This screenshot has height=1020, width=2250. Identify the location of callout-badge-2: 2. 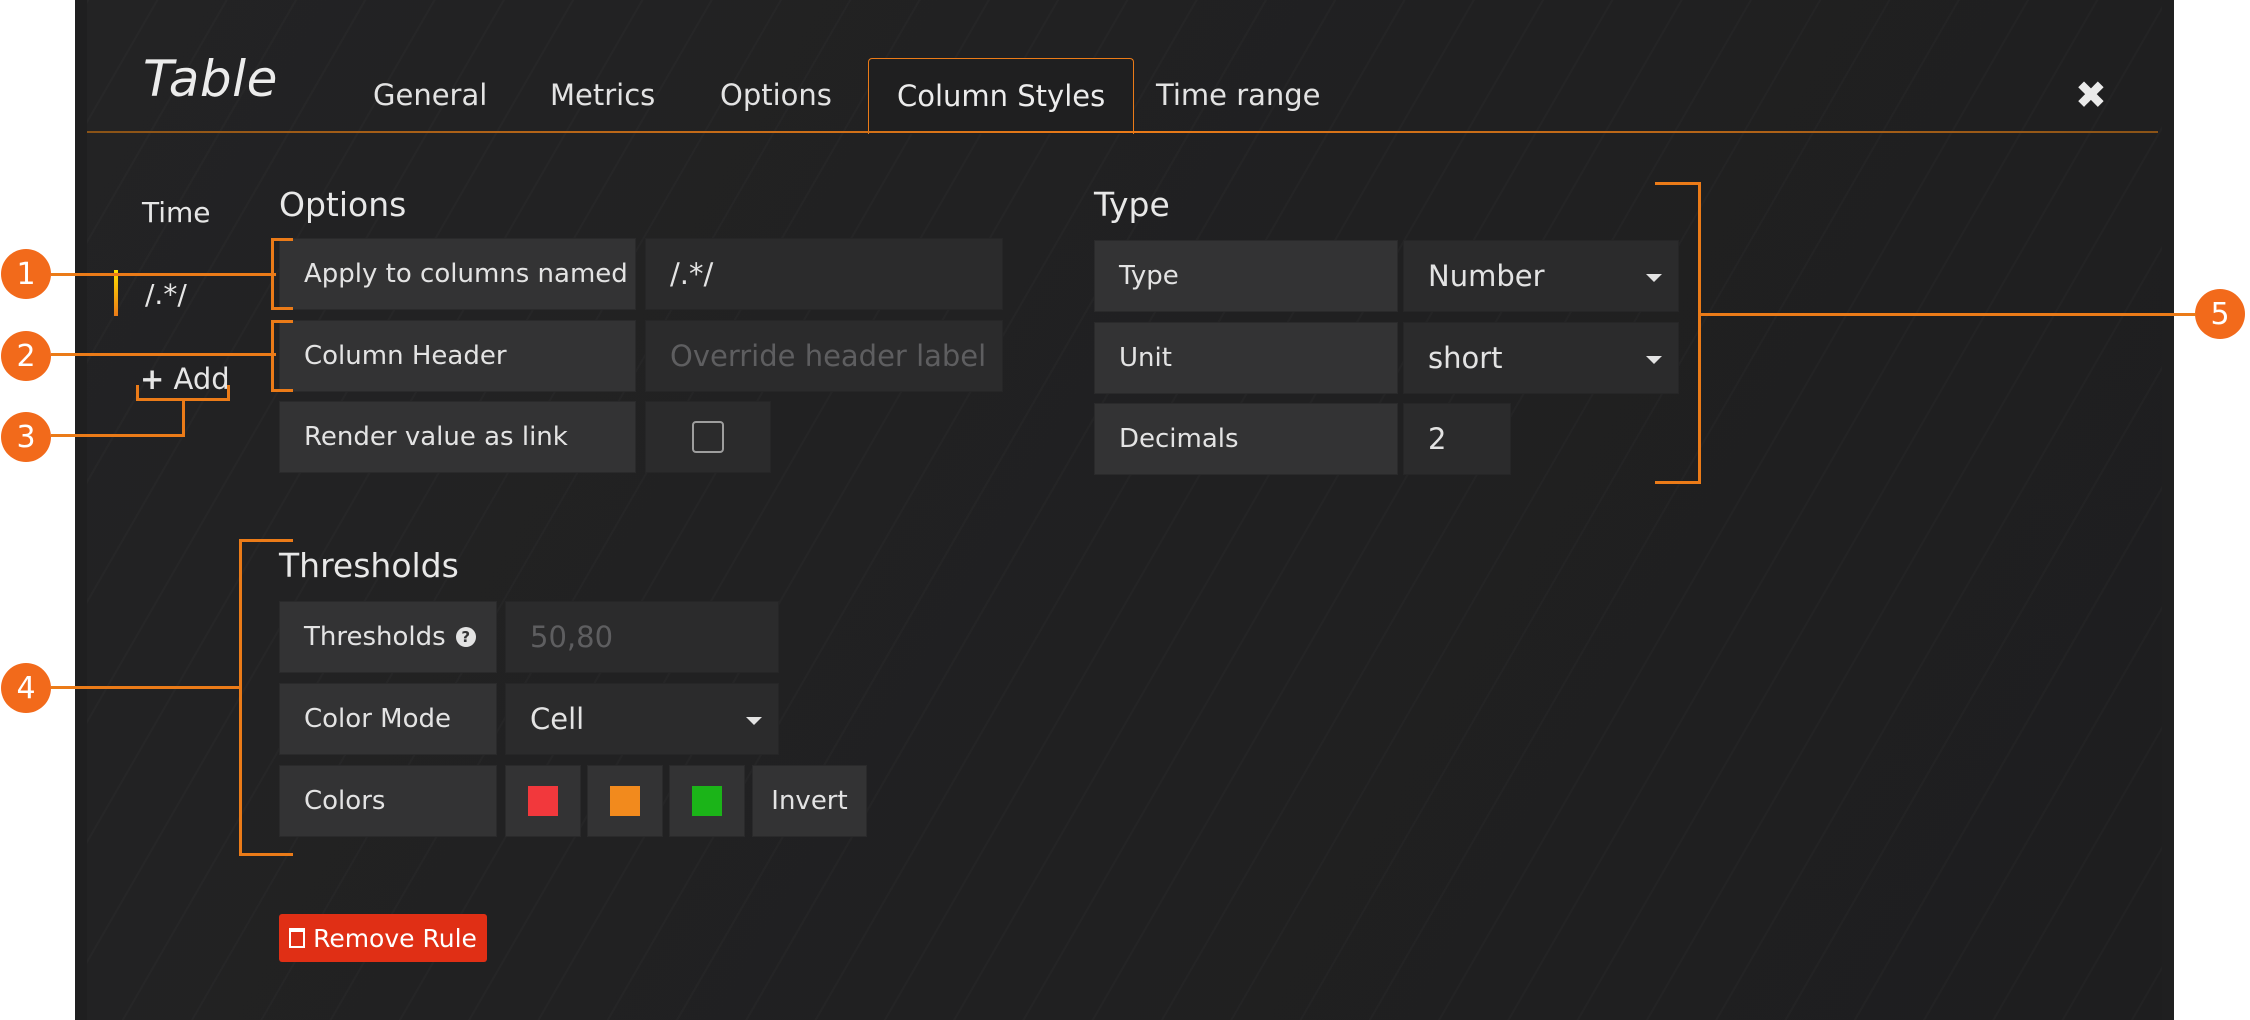
(26, 356).